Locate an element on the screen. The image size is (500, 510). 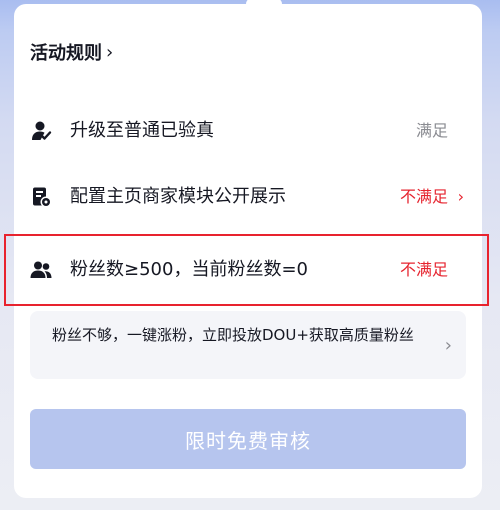
activity-rules-link: 活动规则 › is located at coordinates (71, 52).